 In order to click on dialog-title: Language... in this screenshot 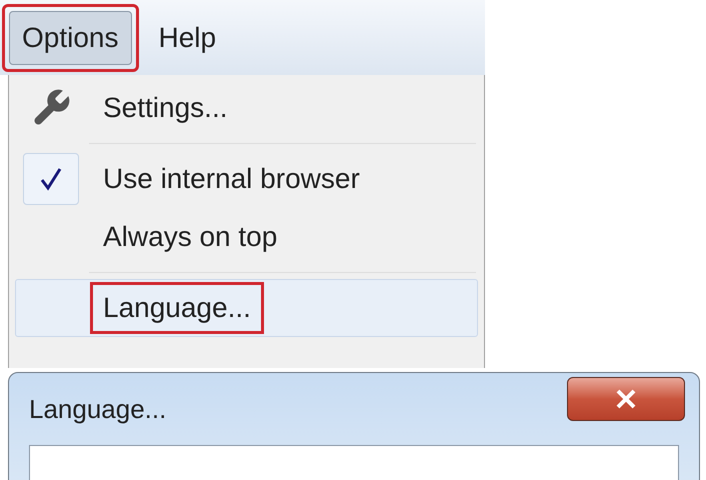, I will do `click(97, 409)`.